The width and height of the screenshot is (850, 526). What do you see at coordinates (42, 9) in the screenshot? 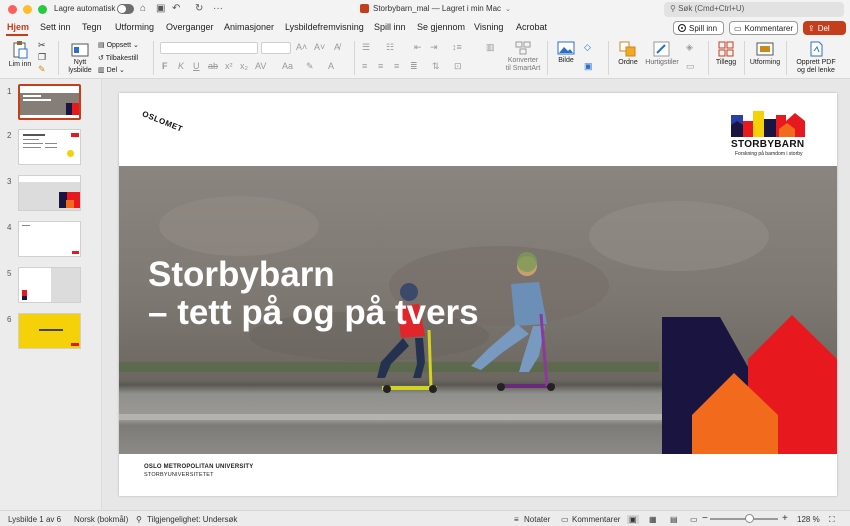
I see `zoom-window-icon` at bounding box center [42, 9].